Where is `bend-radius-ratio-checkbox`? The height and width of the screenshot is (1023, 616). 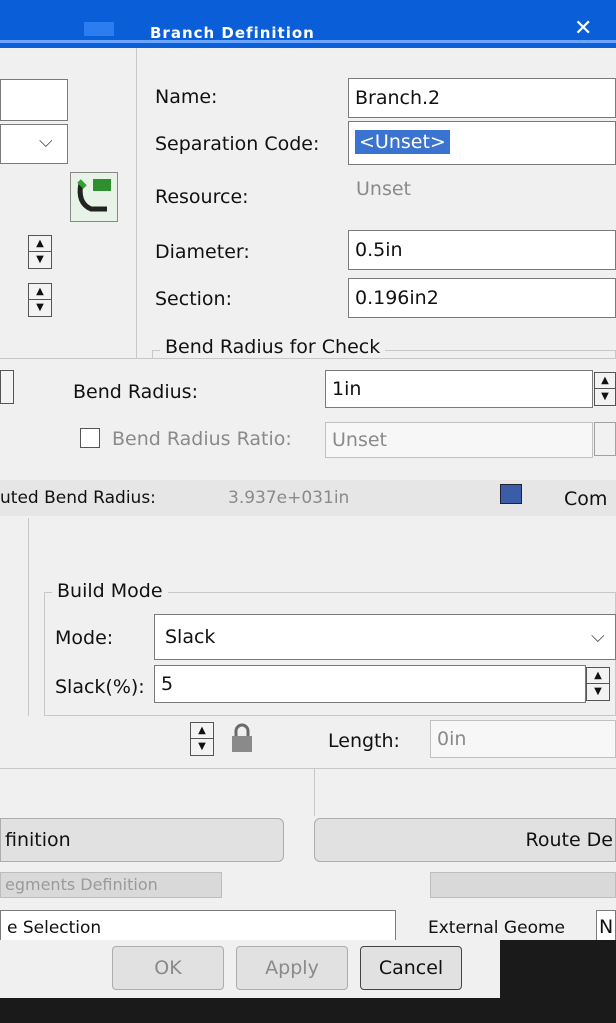
bend-radius-ratio-checkbox is located at coordinates (90, 438).